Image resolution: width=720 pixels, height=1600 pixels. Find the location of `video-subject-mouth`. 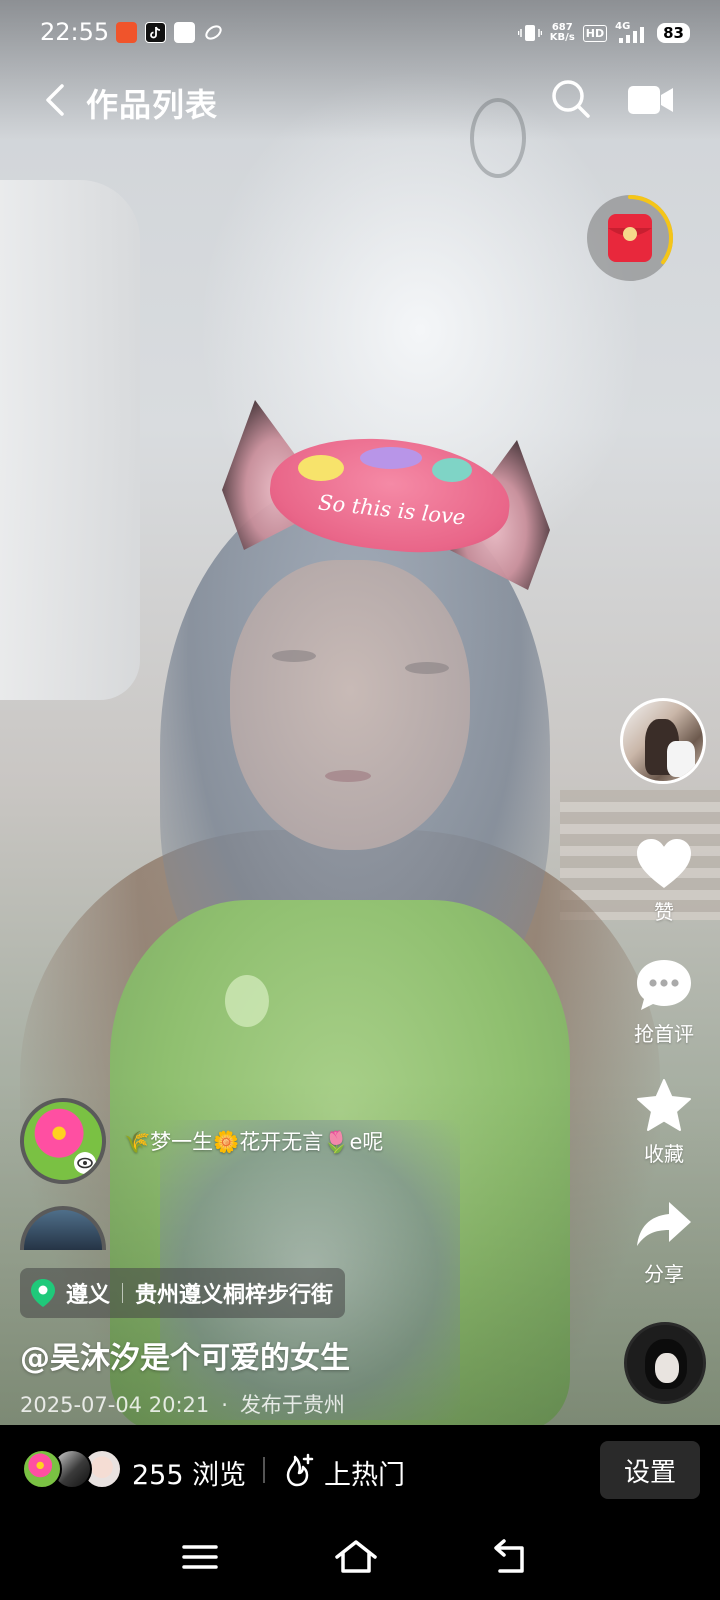

video-subject-mouth is located at coordinates (348, 776).